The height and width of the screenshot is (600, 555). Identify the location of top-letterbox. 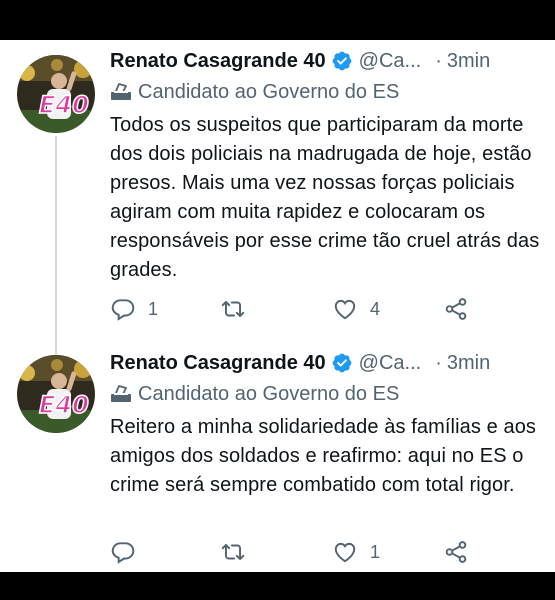
(277, 20).